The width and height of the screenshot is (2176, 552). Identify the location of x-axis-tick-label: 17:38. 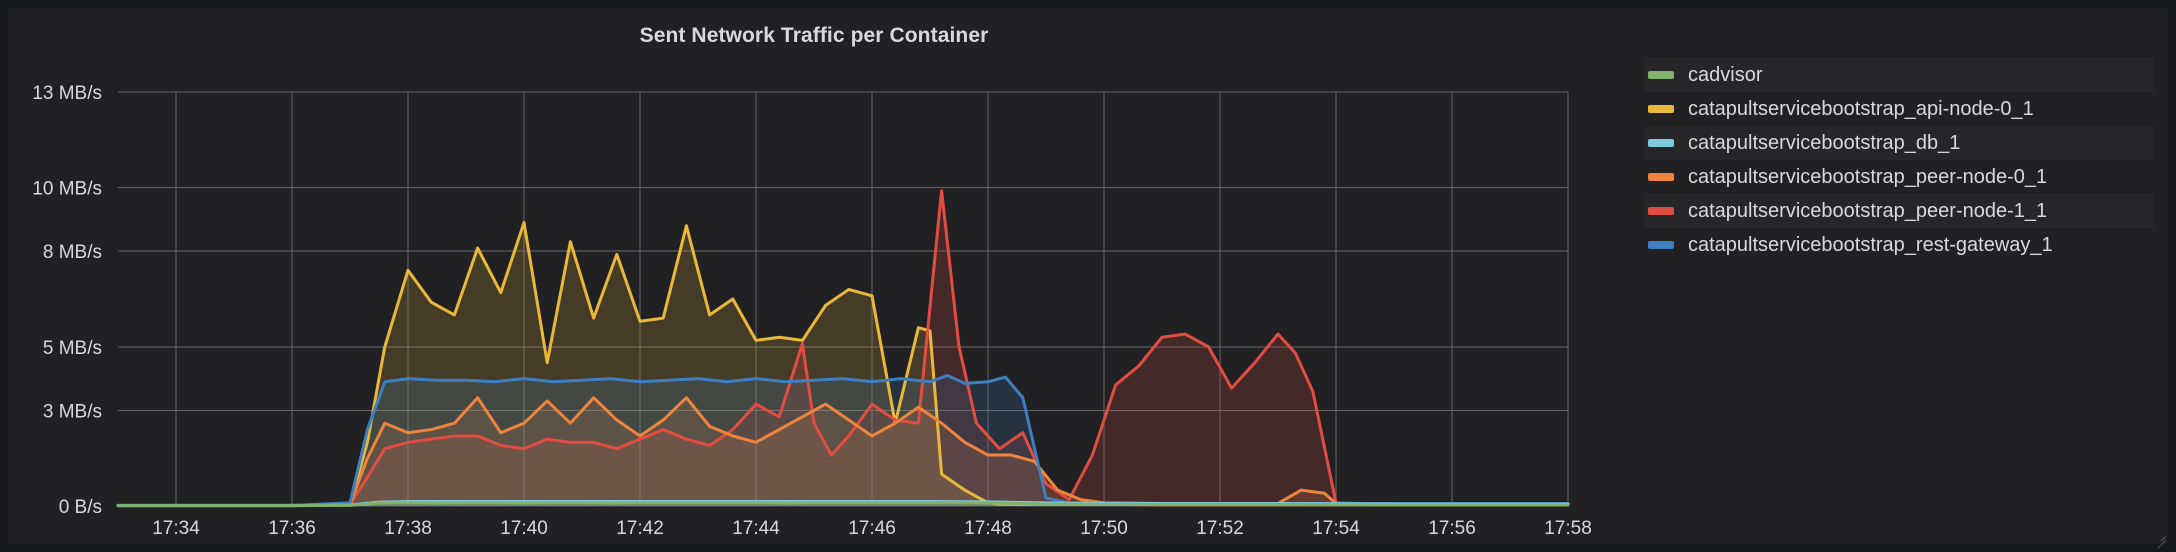
(408, 528).